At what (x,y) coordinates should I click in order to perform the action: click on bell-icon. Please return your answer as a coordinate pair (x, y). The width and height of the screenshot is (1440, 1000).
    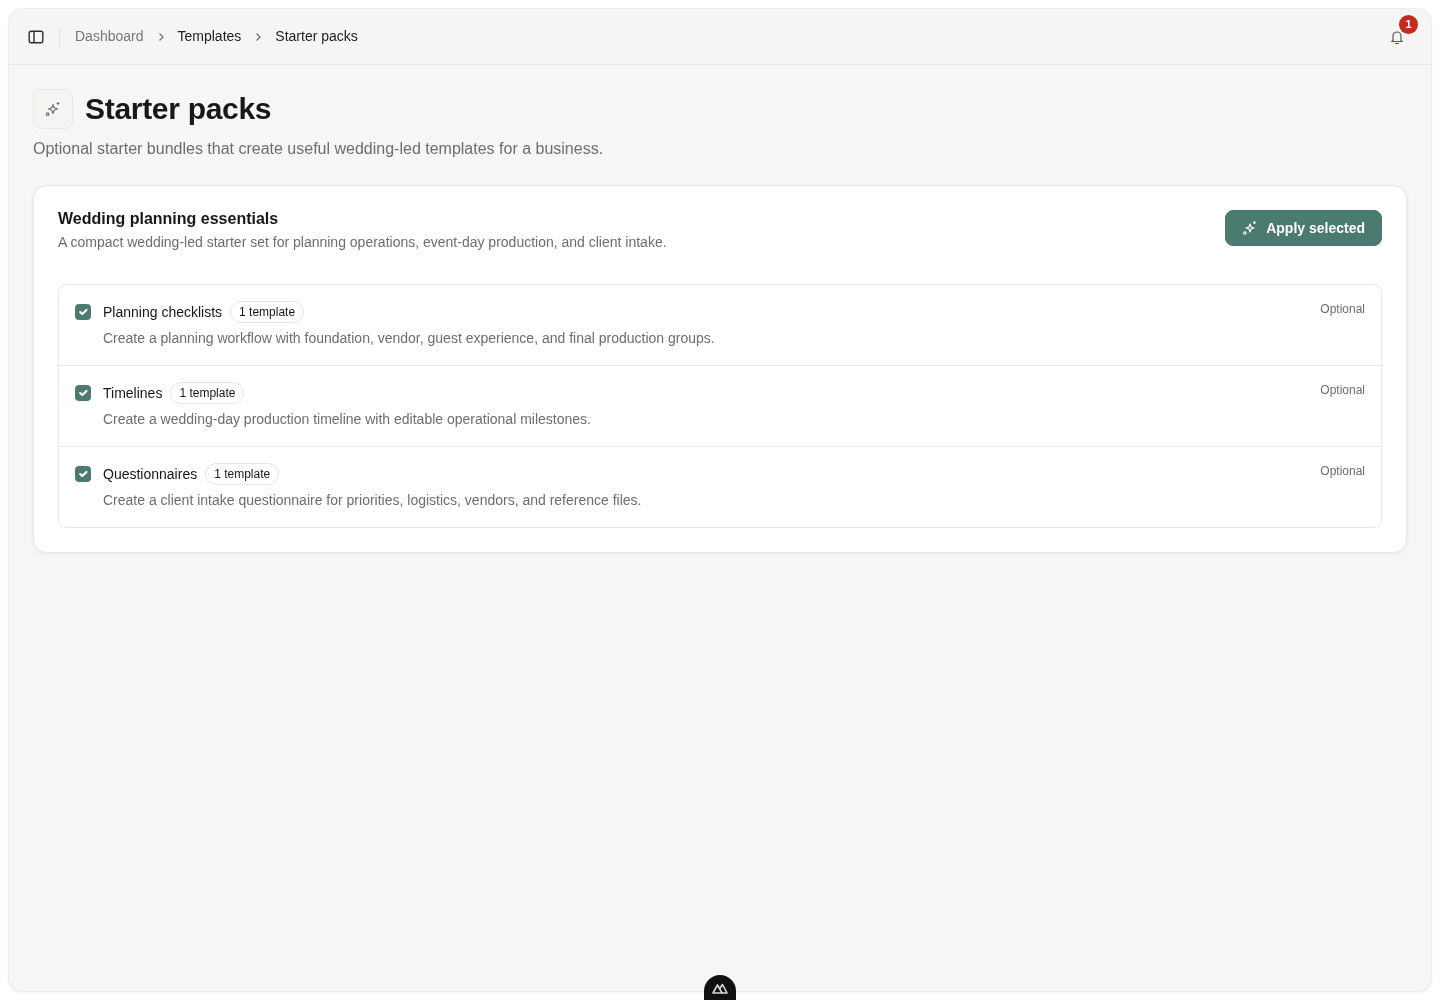
    Looking at the image, I should click on (1397, 36).